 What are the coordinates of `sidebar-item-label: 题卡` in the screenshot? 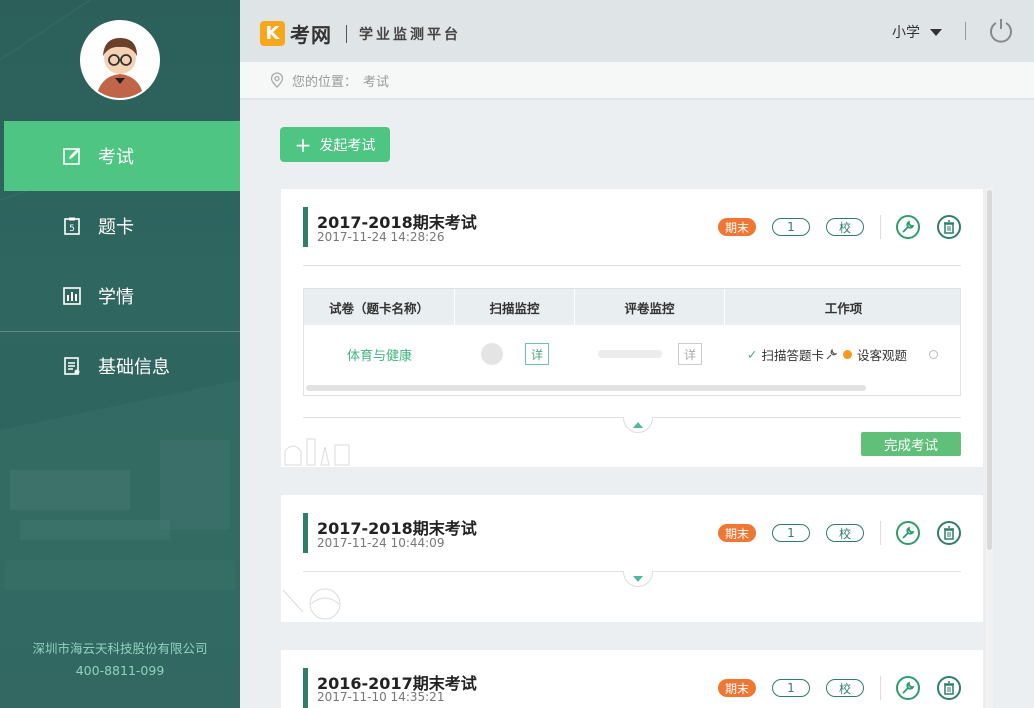 It's located at (116, 227).